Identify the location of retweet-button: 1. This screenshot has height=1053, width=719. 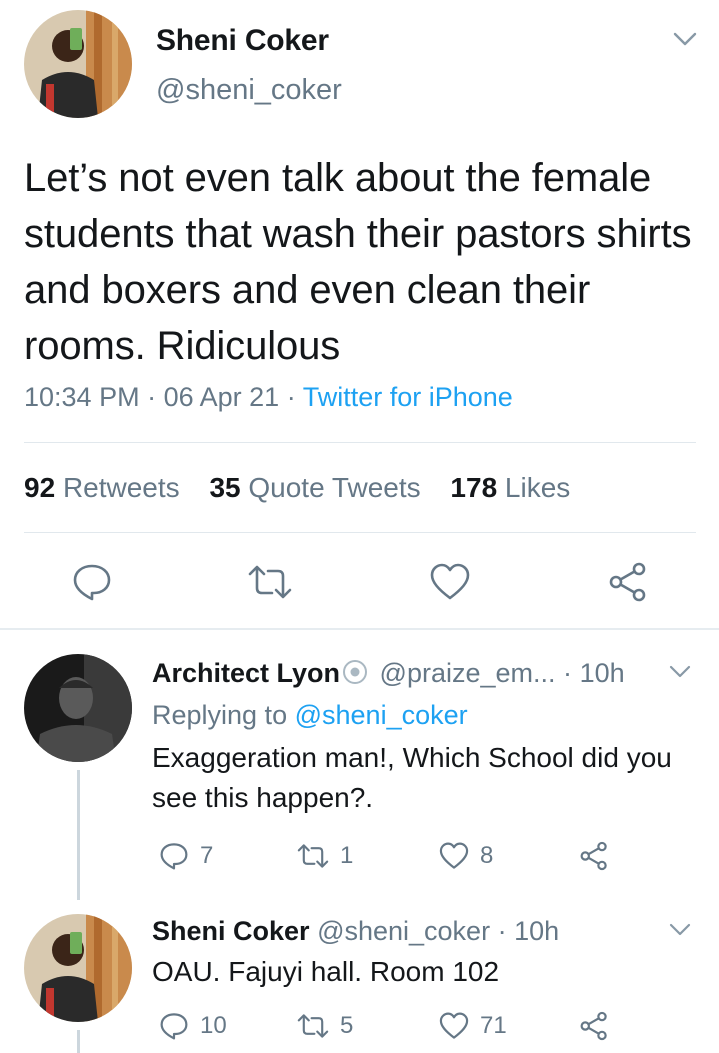
(324, 856).